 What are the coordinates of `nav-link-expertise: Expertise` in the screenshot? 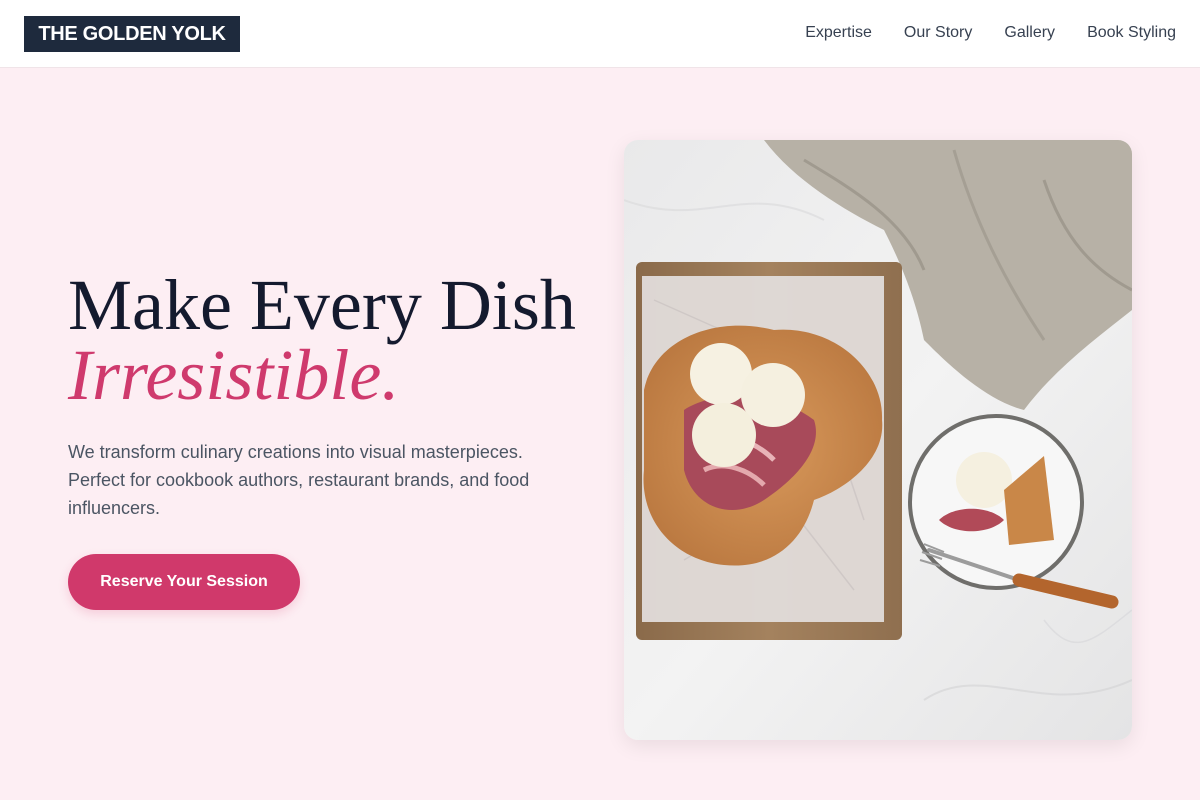 It's located at (838, 33).